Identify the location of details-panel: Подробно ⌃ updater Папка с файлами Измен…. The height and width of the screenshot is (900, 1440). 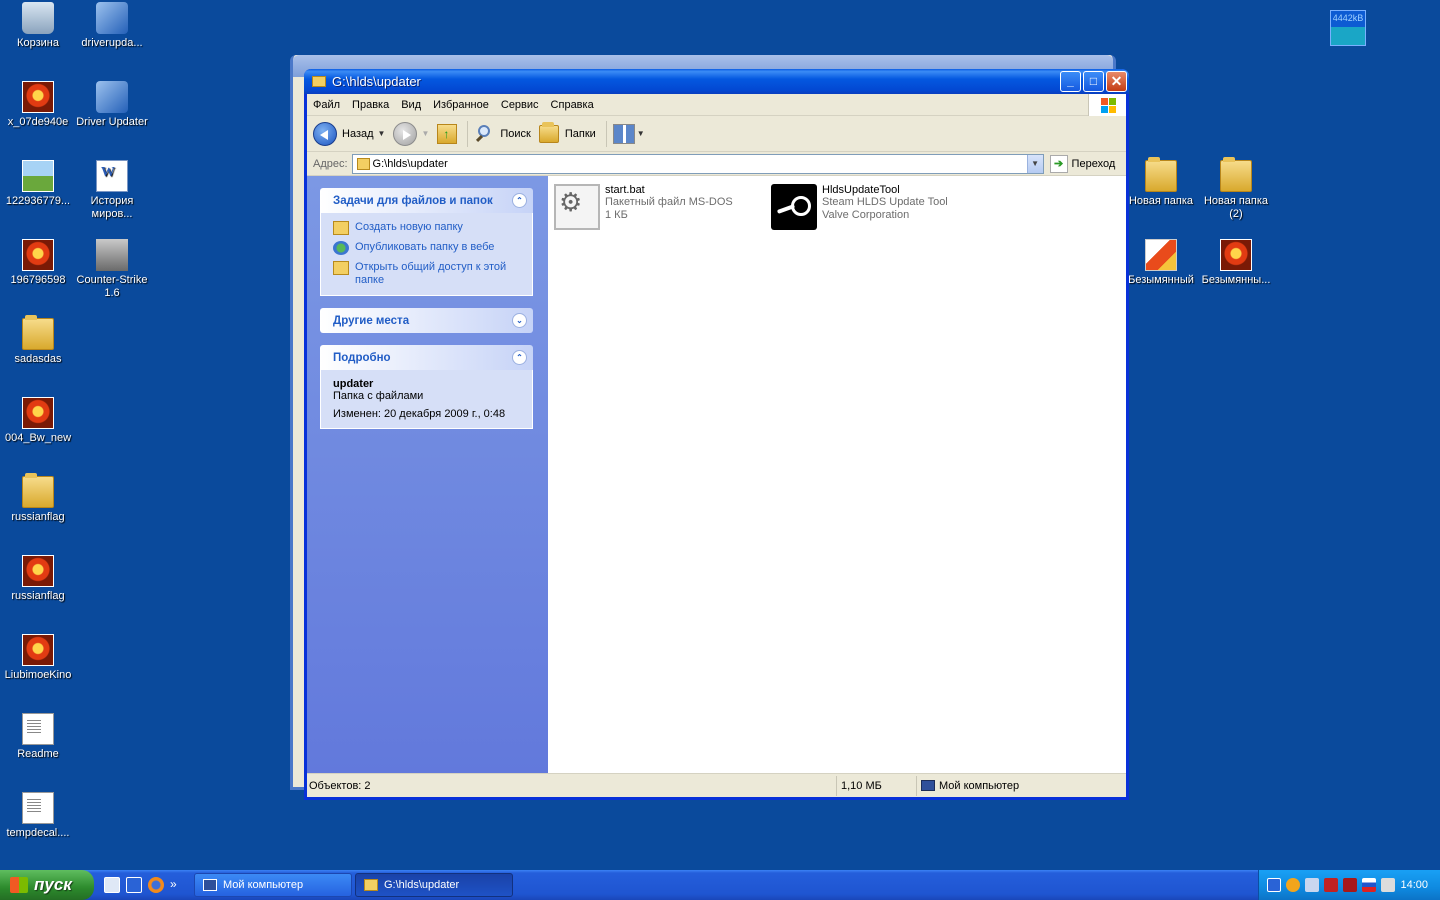
(426, 387).